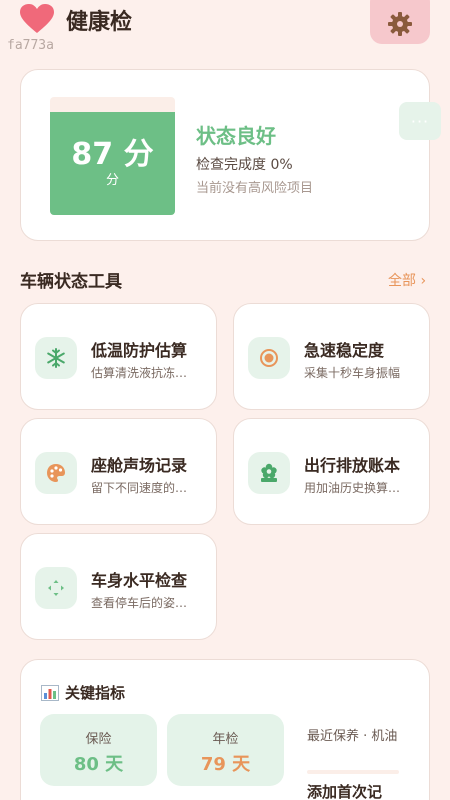 The image size is (450, 800). I want to click on metrics-header: 关键指标, so click(83, 692).